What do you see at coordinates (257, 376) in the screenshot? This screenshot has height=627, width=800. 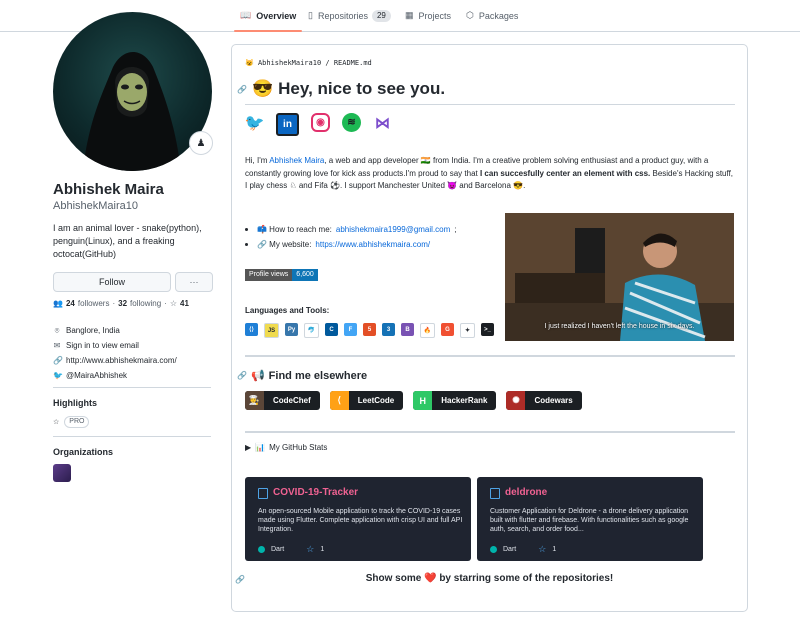 I see `megaphone-emoji: 📢` at bounding box center [257, 376].